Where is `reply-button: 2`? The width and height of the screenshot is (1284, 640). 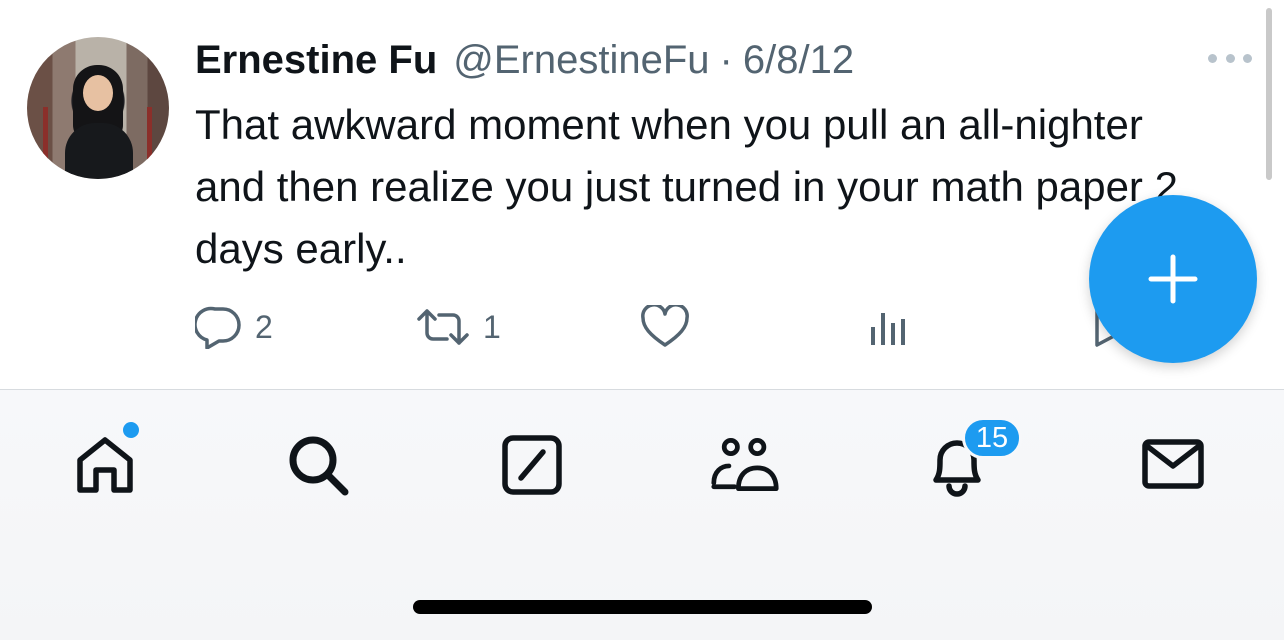 reply-button: 2 is located at coordinates (234, 327).